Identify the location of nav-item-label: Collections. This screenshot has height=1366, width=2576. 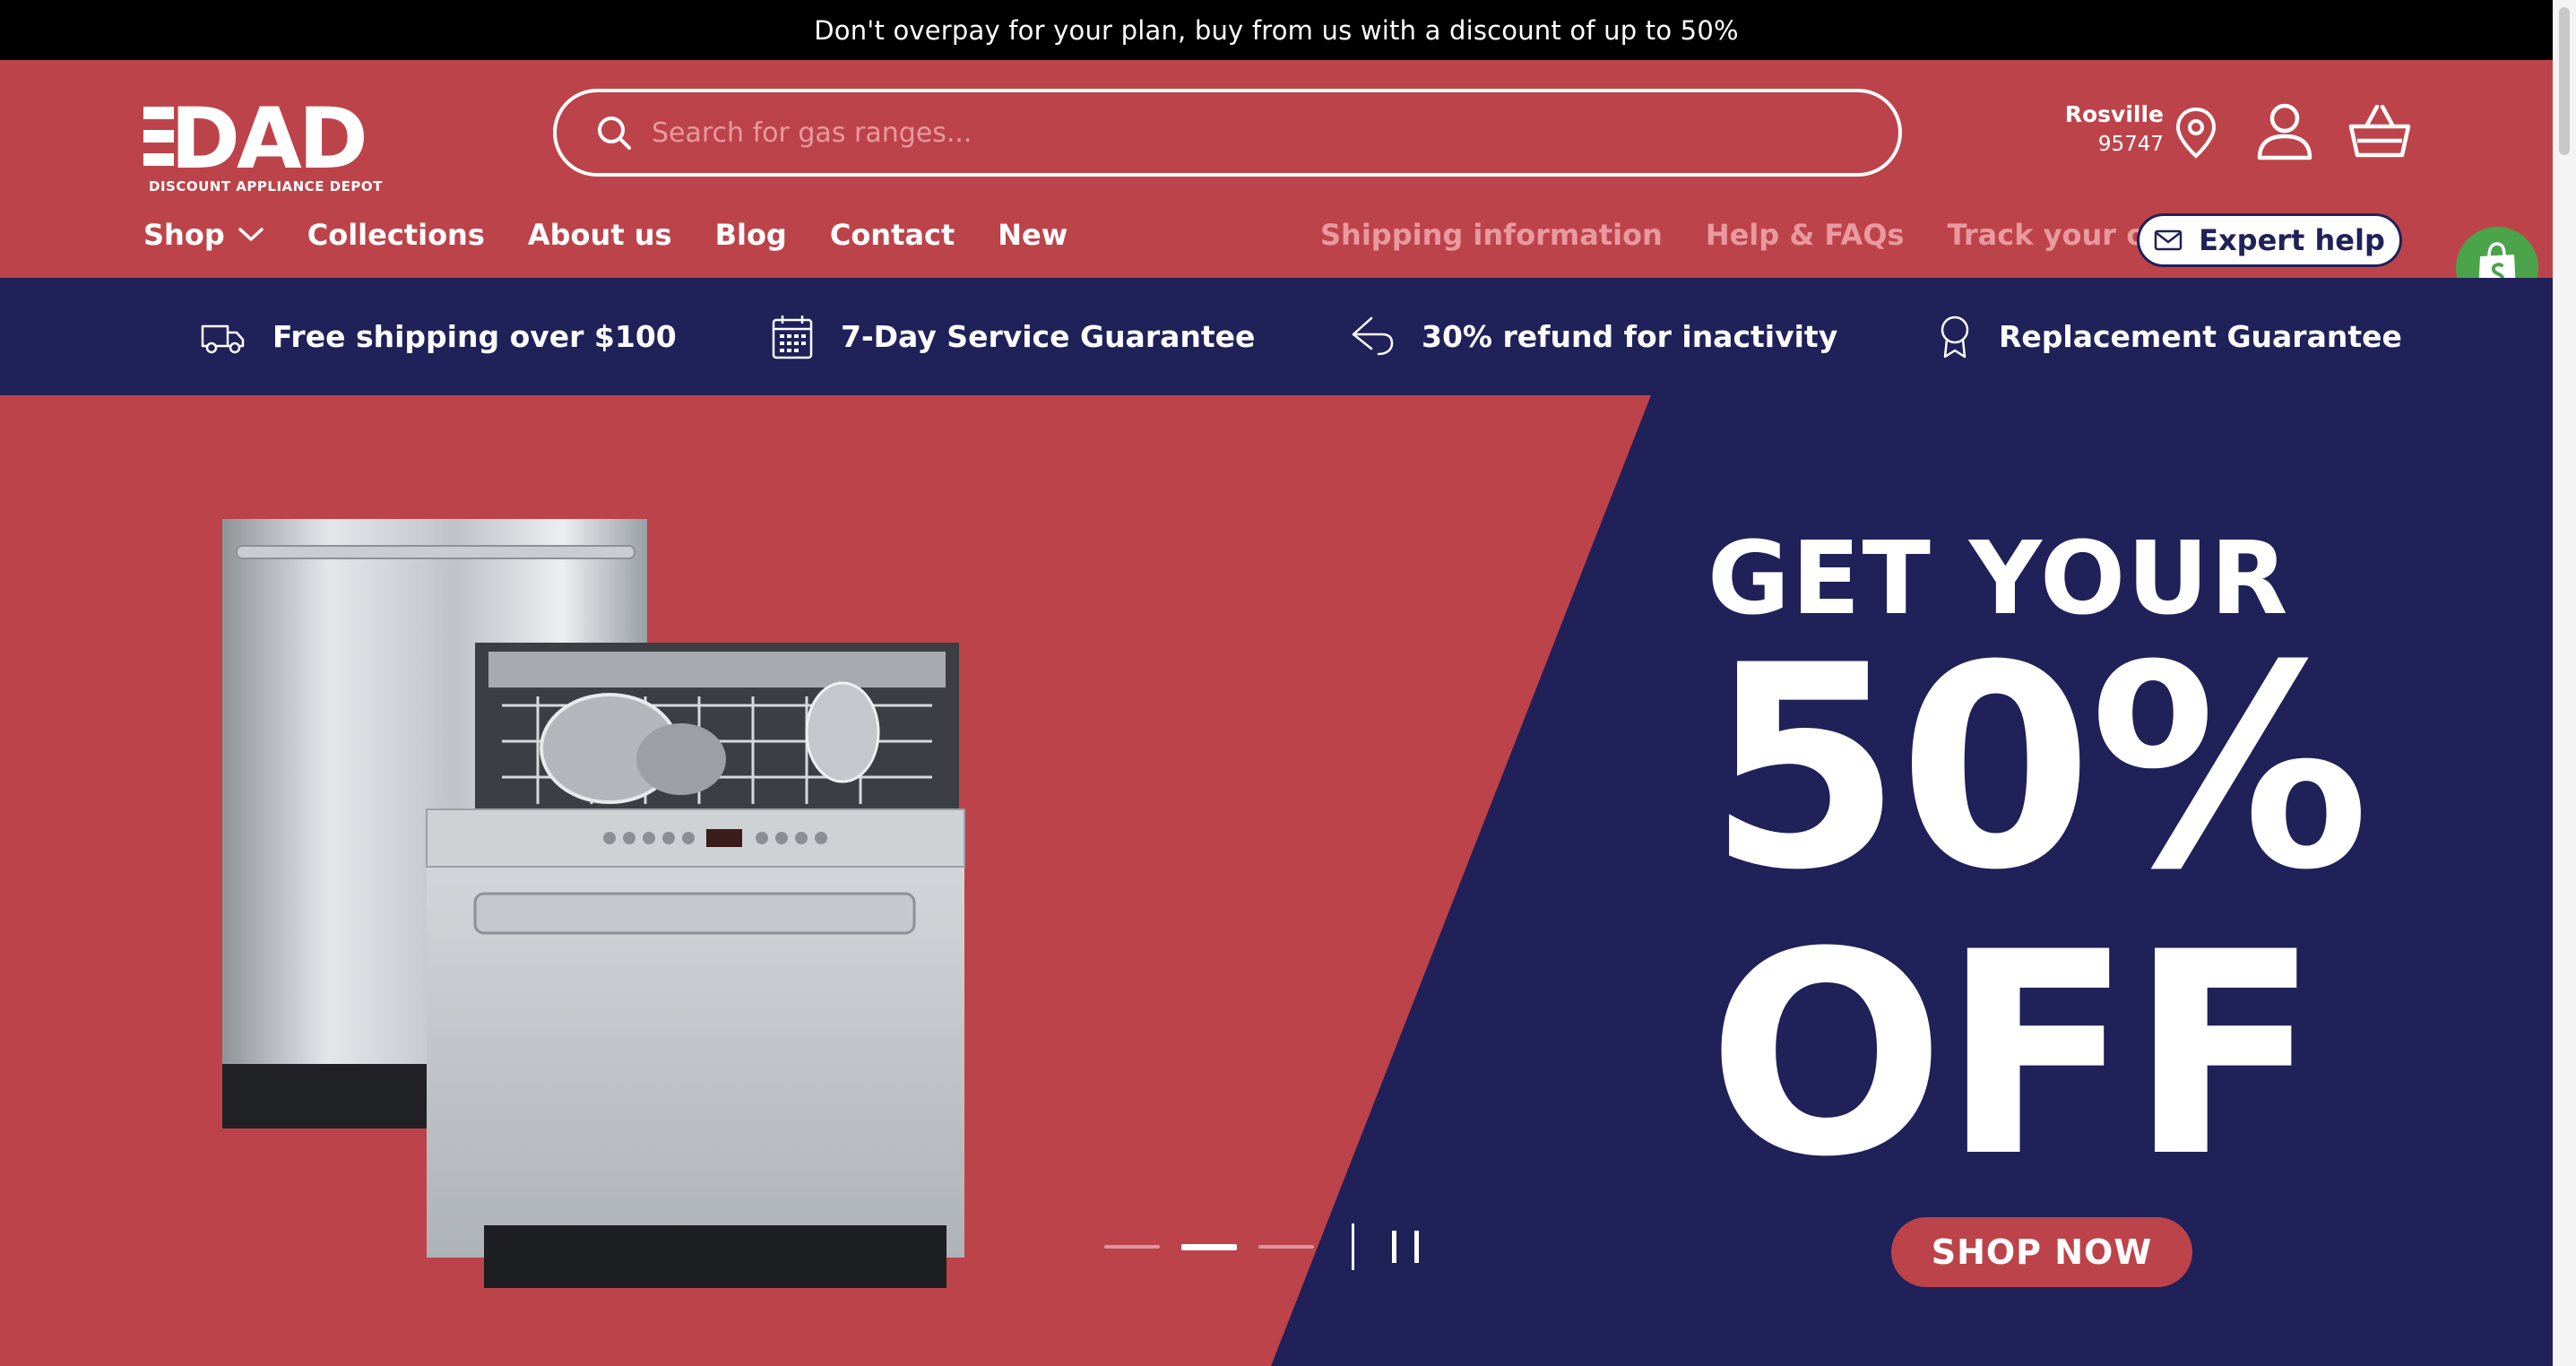
(396, 235).